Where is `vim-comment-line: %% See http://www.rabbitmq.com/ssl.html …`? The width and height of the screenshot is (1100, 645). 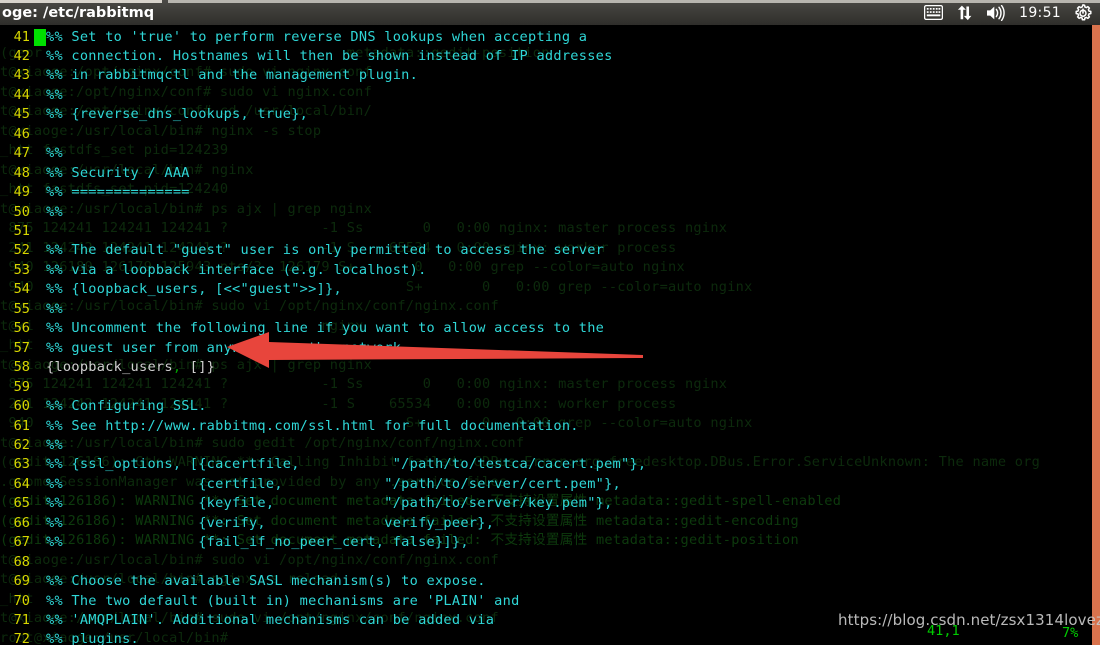 vim-comment-line: %% See http://www.rabbitmq.com/ssl.html … is located at coordinates (312, 427).